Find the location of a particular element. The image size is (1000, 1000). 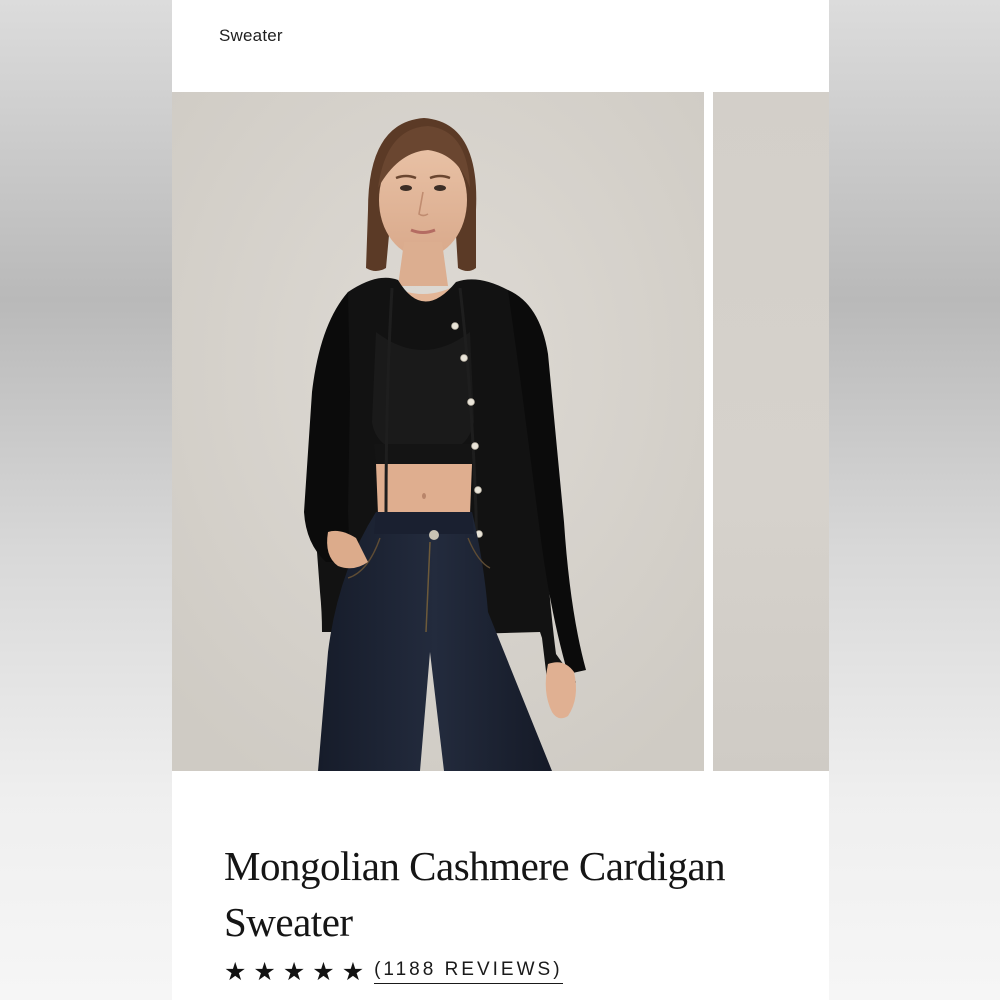

star-rating: ★ ★ ★ ★ ★ is located at coordinates (294, 971).